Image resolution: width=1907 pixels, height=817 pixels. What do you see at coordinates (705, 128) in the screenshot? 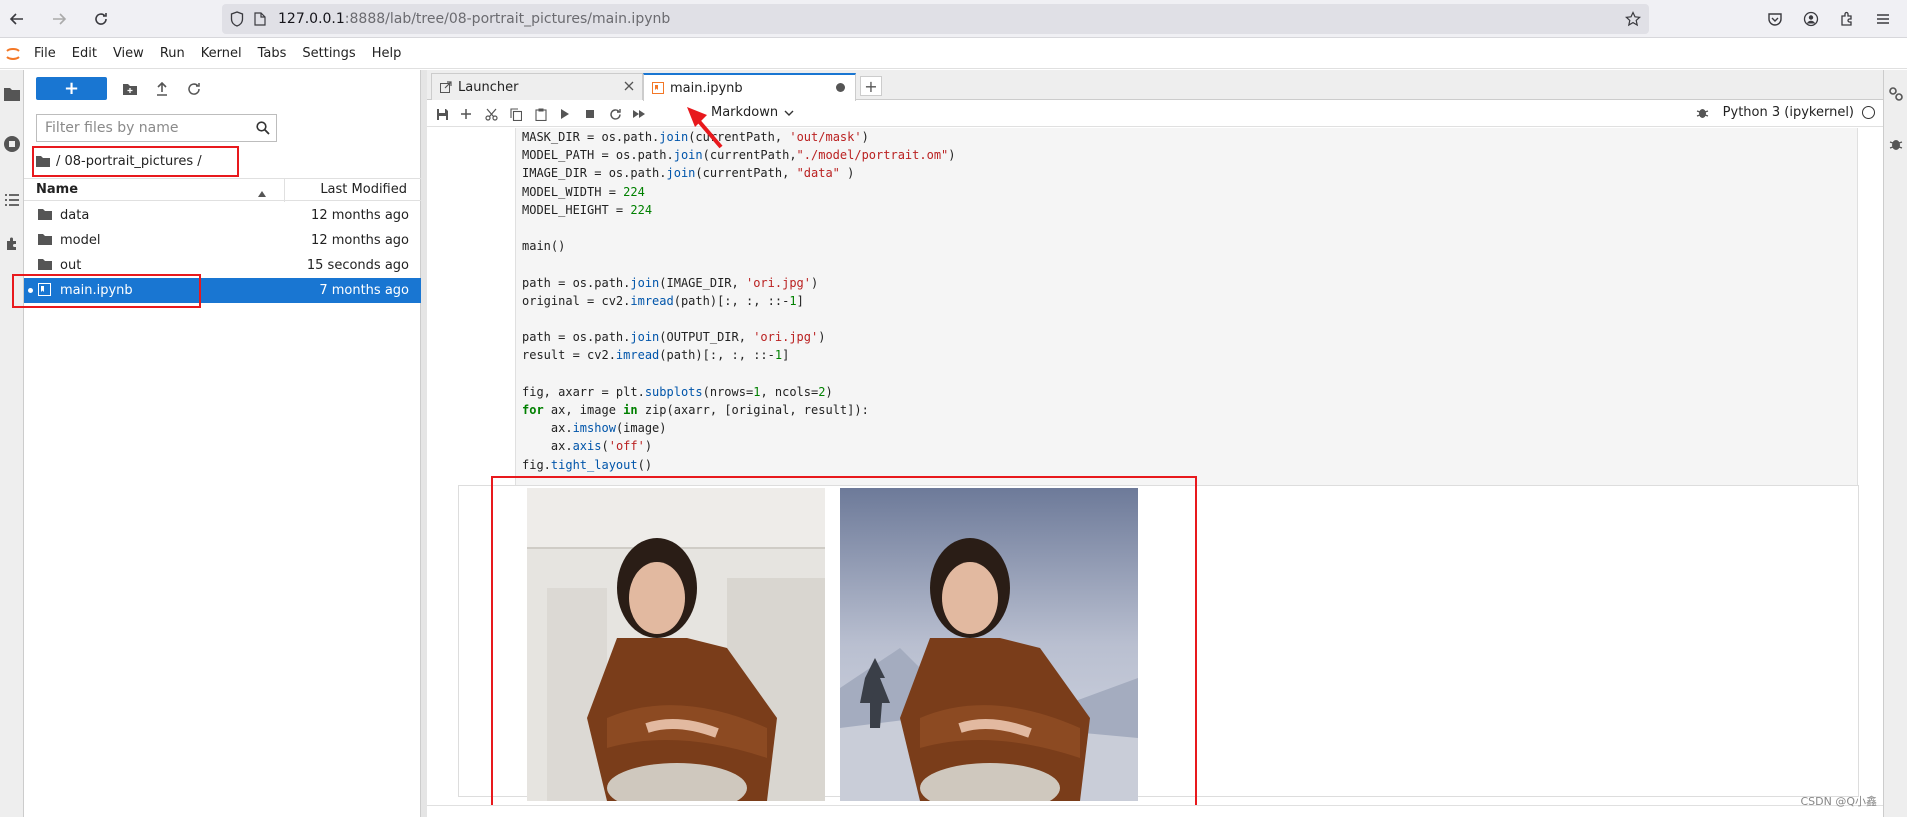
I see `annotation-arrow` at bounding box center [705, 128].